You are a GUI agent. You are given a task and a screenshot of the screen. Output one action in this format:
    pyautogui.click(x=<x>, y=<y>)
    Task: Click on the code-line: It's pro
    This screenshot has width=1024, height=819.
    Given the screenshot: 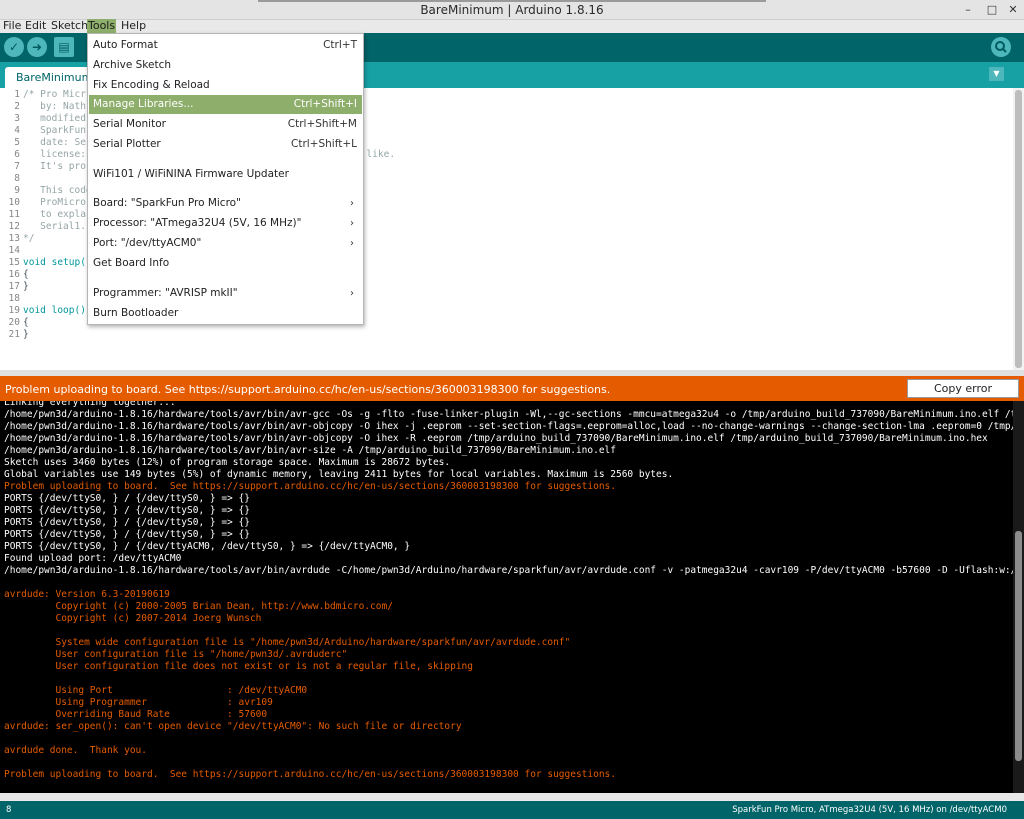 What is the action you would take?
    pyautogui.click(x=54, y=166)
    